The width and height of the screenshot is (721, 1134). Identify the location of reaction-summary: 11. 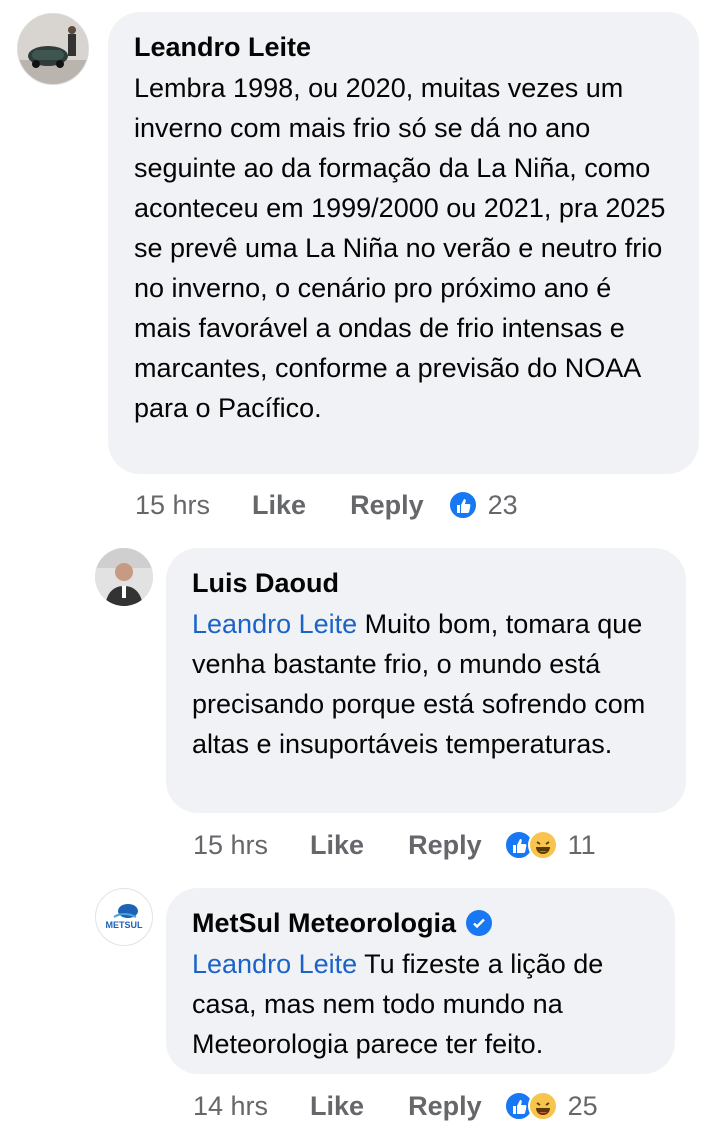
(549, 845).